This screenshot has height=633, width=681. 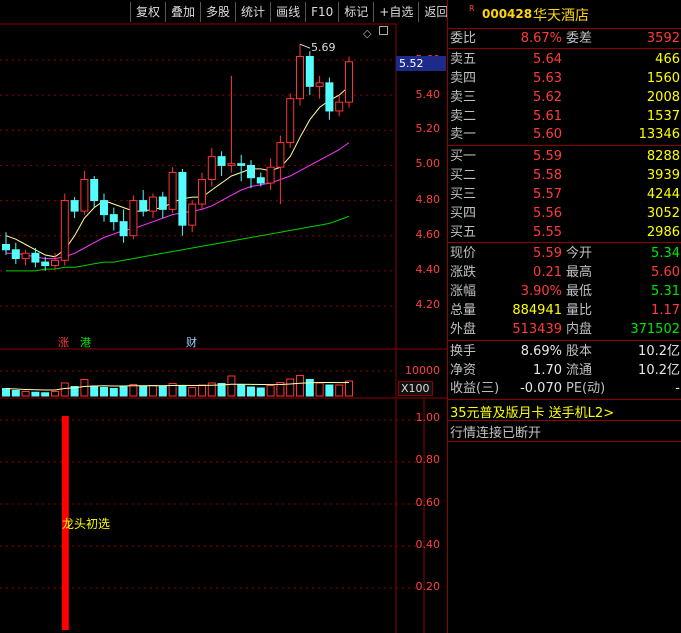 What do you see at coordinates (547, 370) in the screenshot?
I see `net-assets-value: 1.70` at bounding box center [547, 370].